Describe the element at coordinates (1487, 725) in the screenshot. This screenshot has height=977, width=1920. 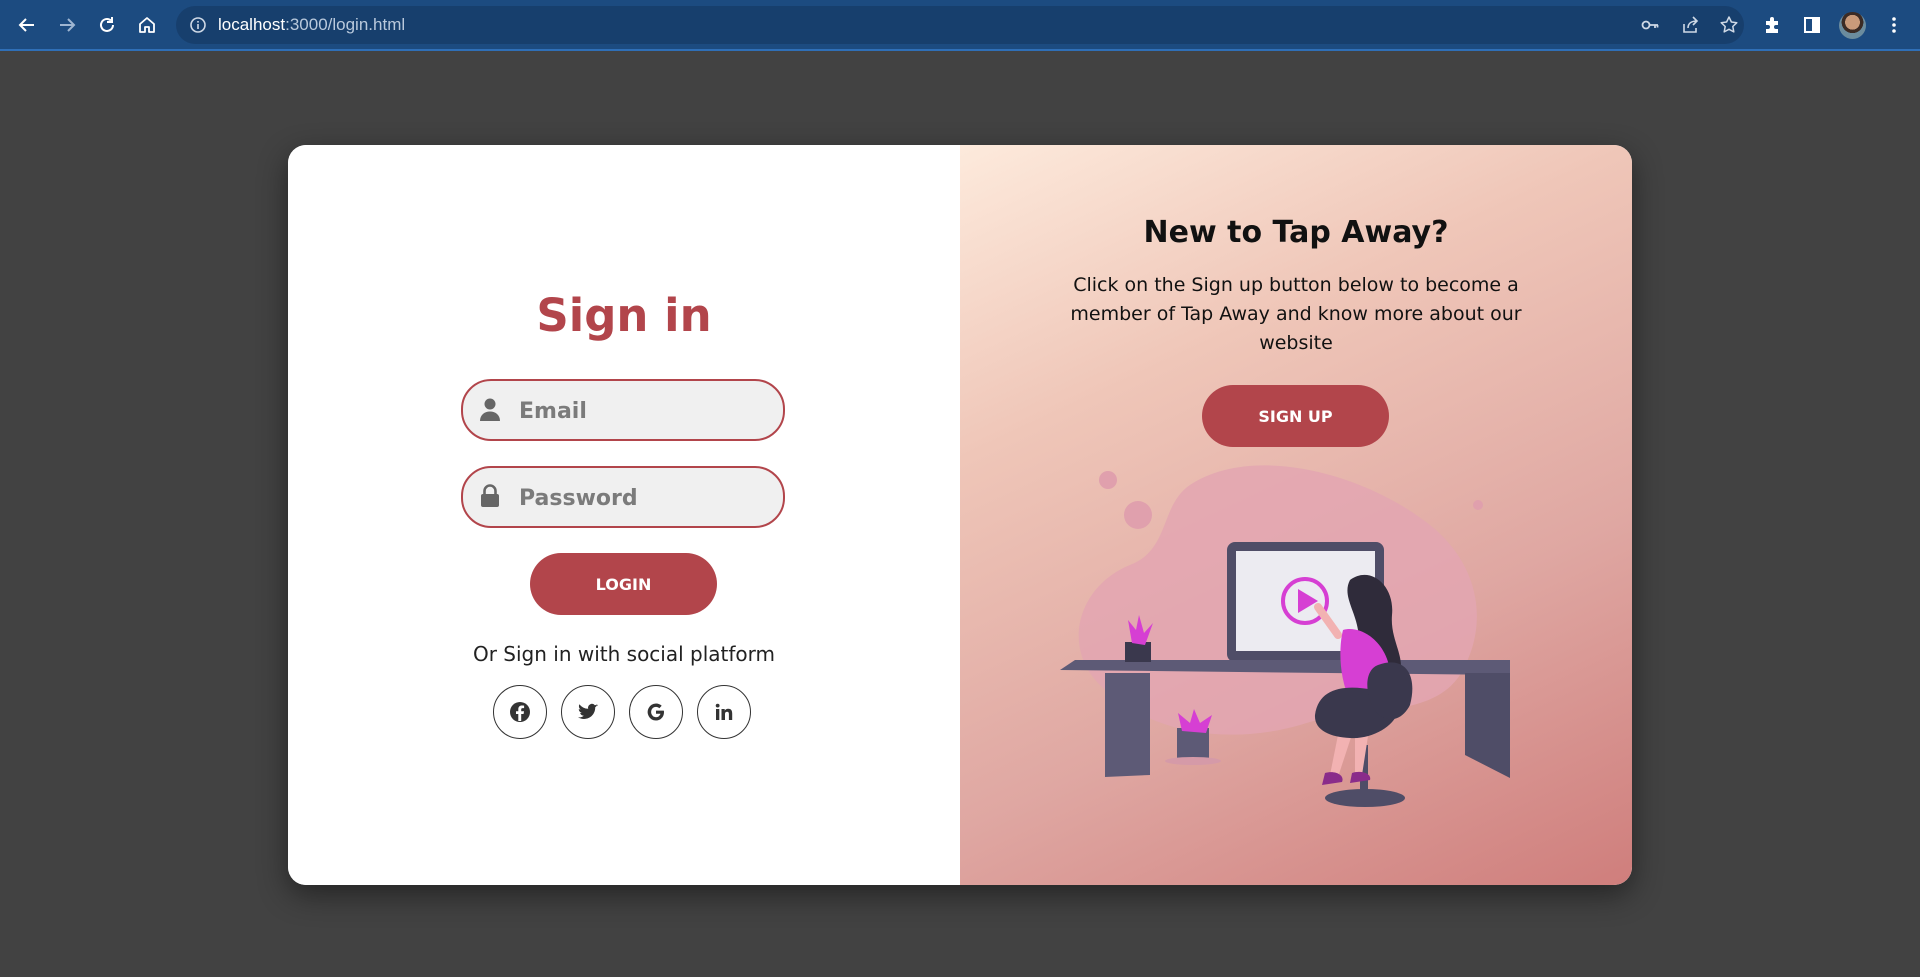
I see `desk-leg-right` at that location.